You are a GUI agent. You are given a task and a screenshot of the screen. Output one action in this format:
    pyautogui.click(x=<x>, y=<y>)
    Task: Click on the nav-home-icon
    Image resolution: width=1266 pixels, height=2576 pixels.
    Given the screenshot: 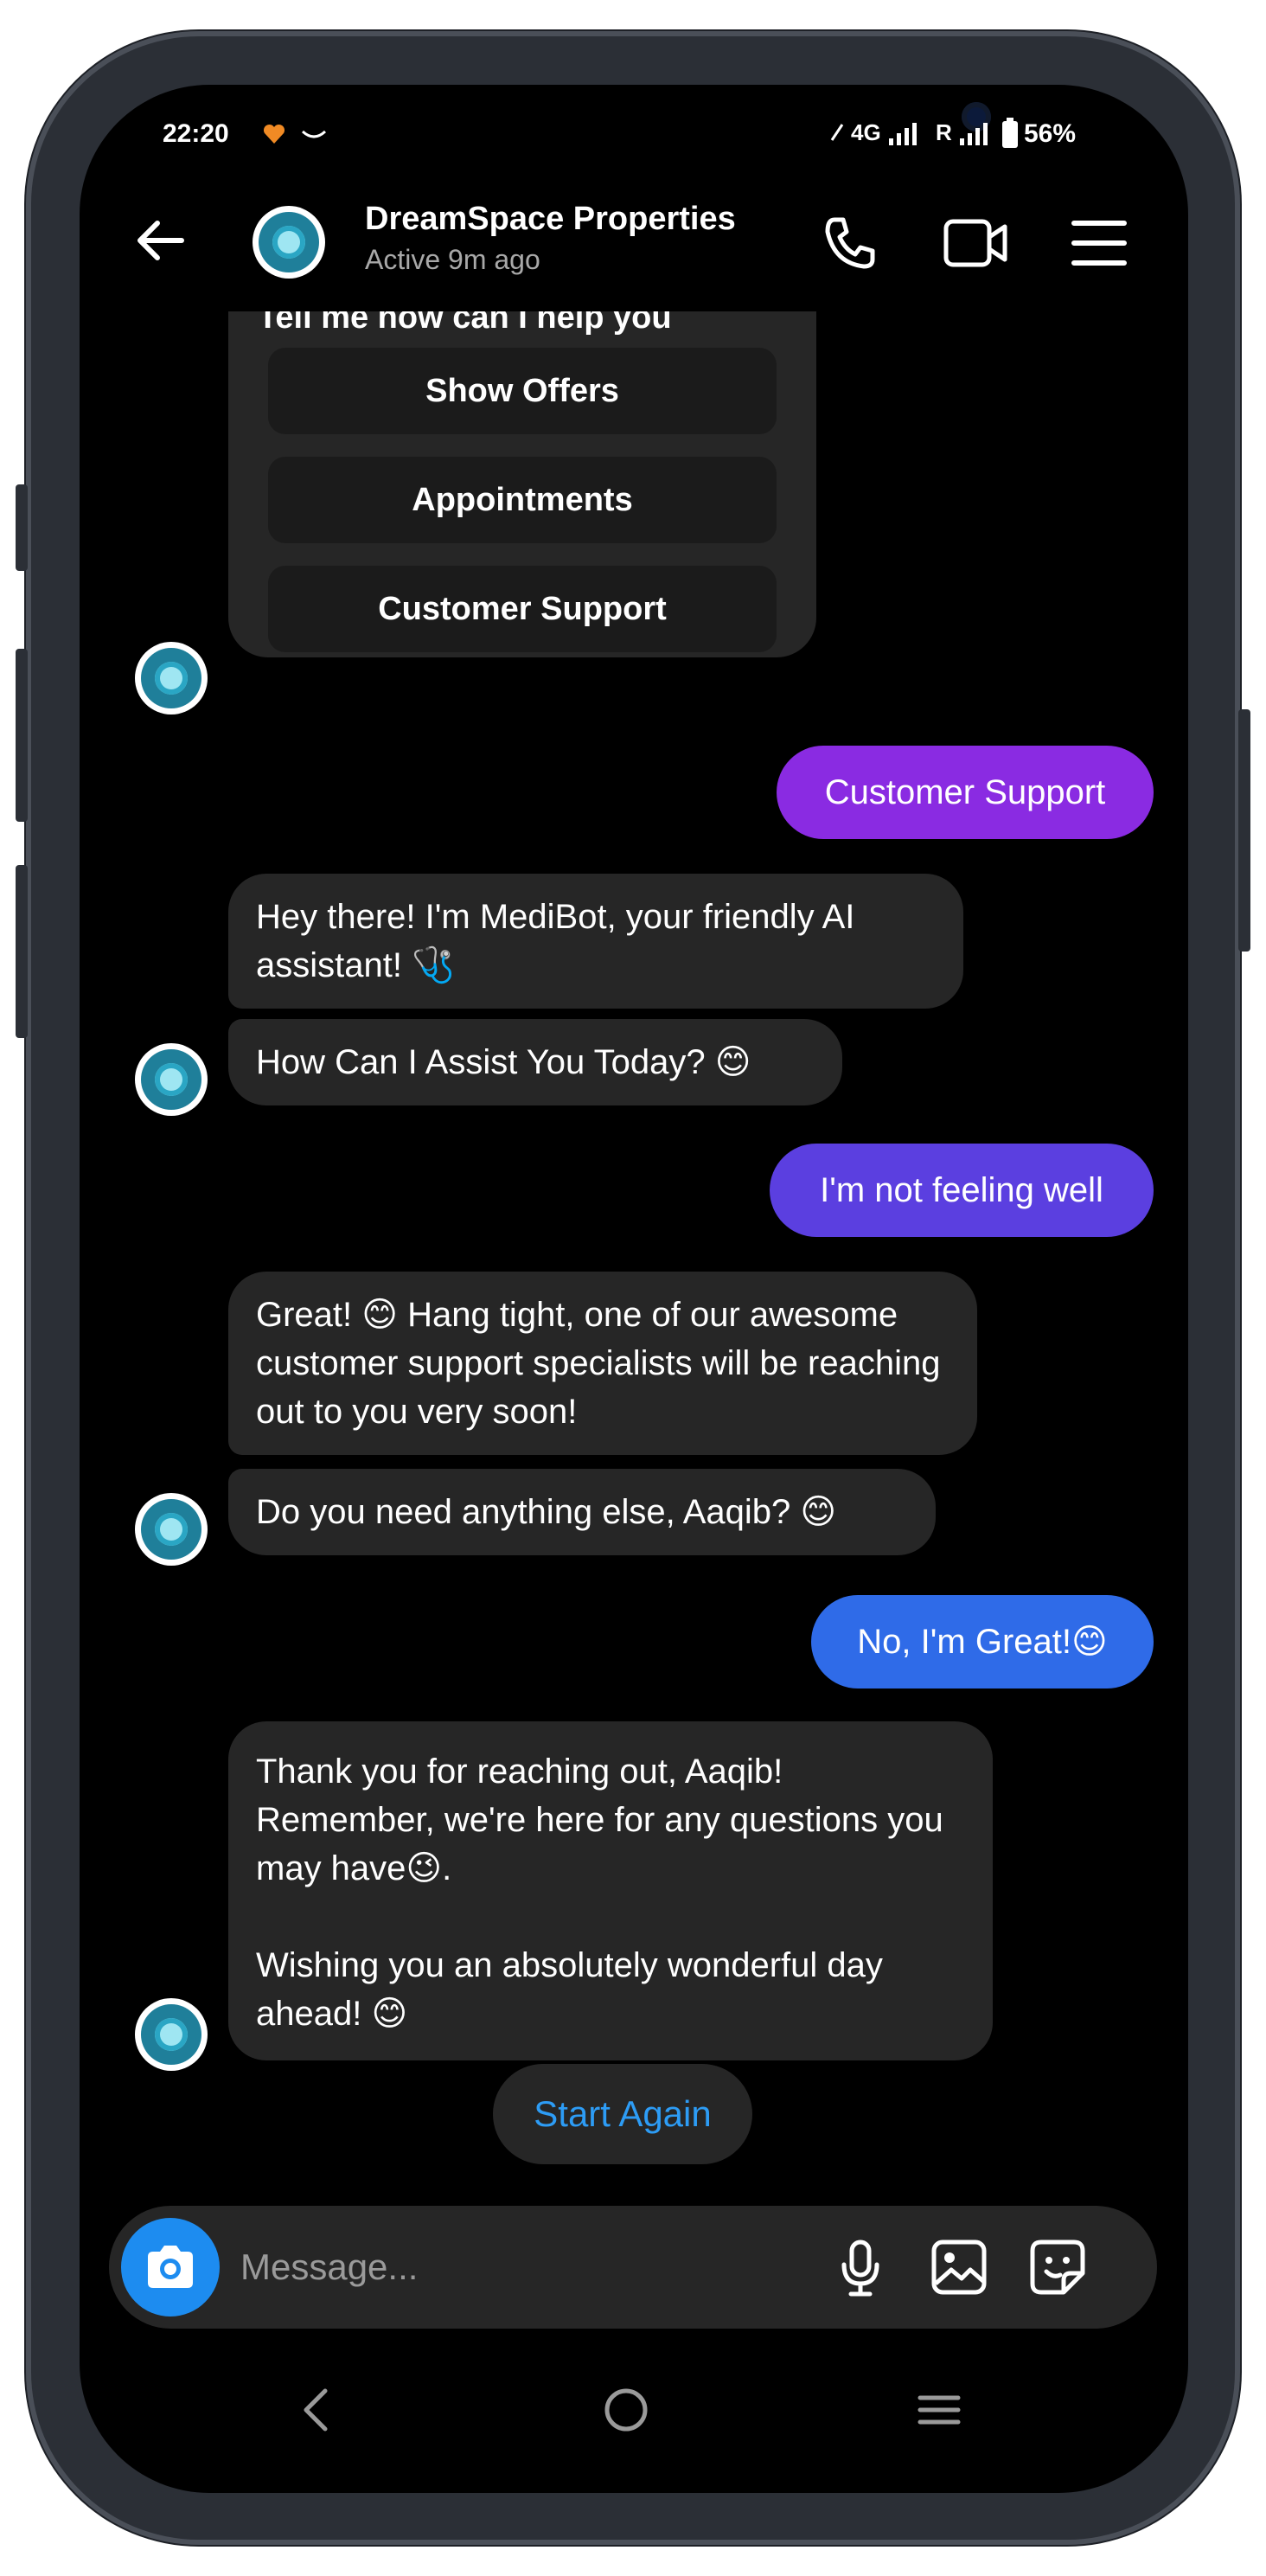 What is the action you would take?
    pyautogui.click(x=626, y=2410)
    